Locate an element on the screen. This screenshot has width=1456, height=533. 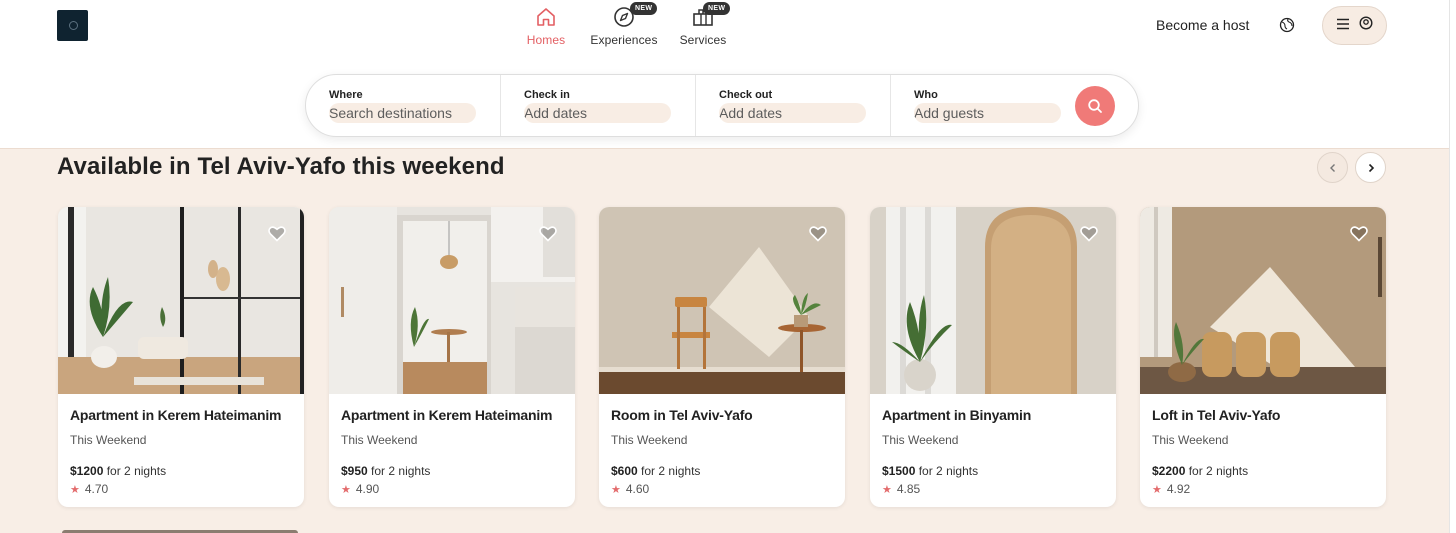
section-title: Available in Tel Aviv-Yafo this weekend is located at coordinates (281, 166).